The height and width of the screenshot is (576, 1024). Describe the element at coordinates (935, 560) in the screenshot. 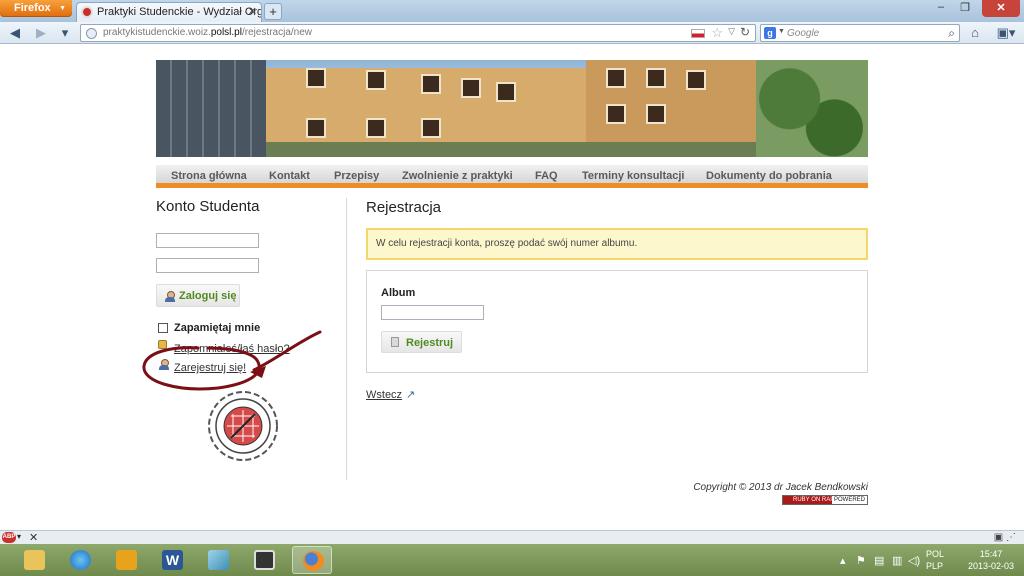

I see `language-indicator: POL PLP` at that location.